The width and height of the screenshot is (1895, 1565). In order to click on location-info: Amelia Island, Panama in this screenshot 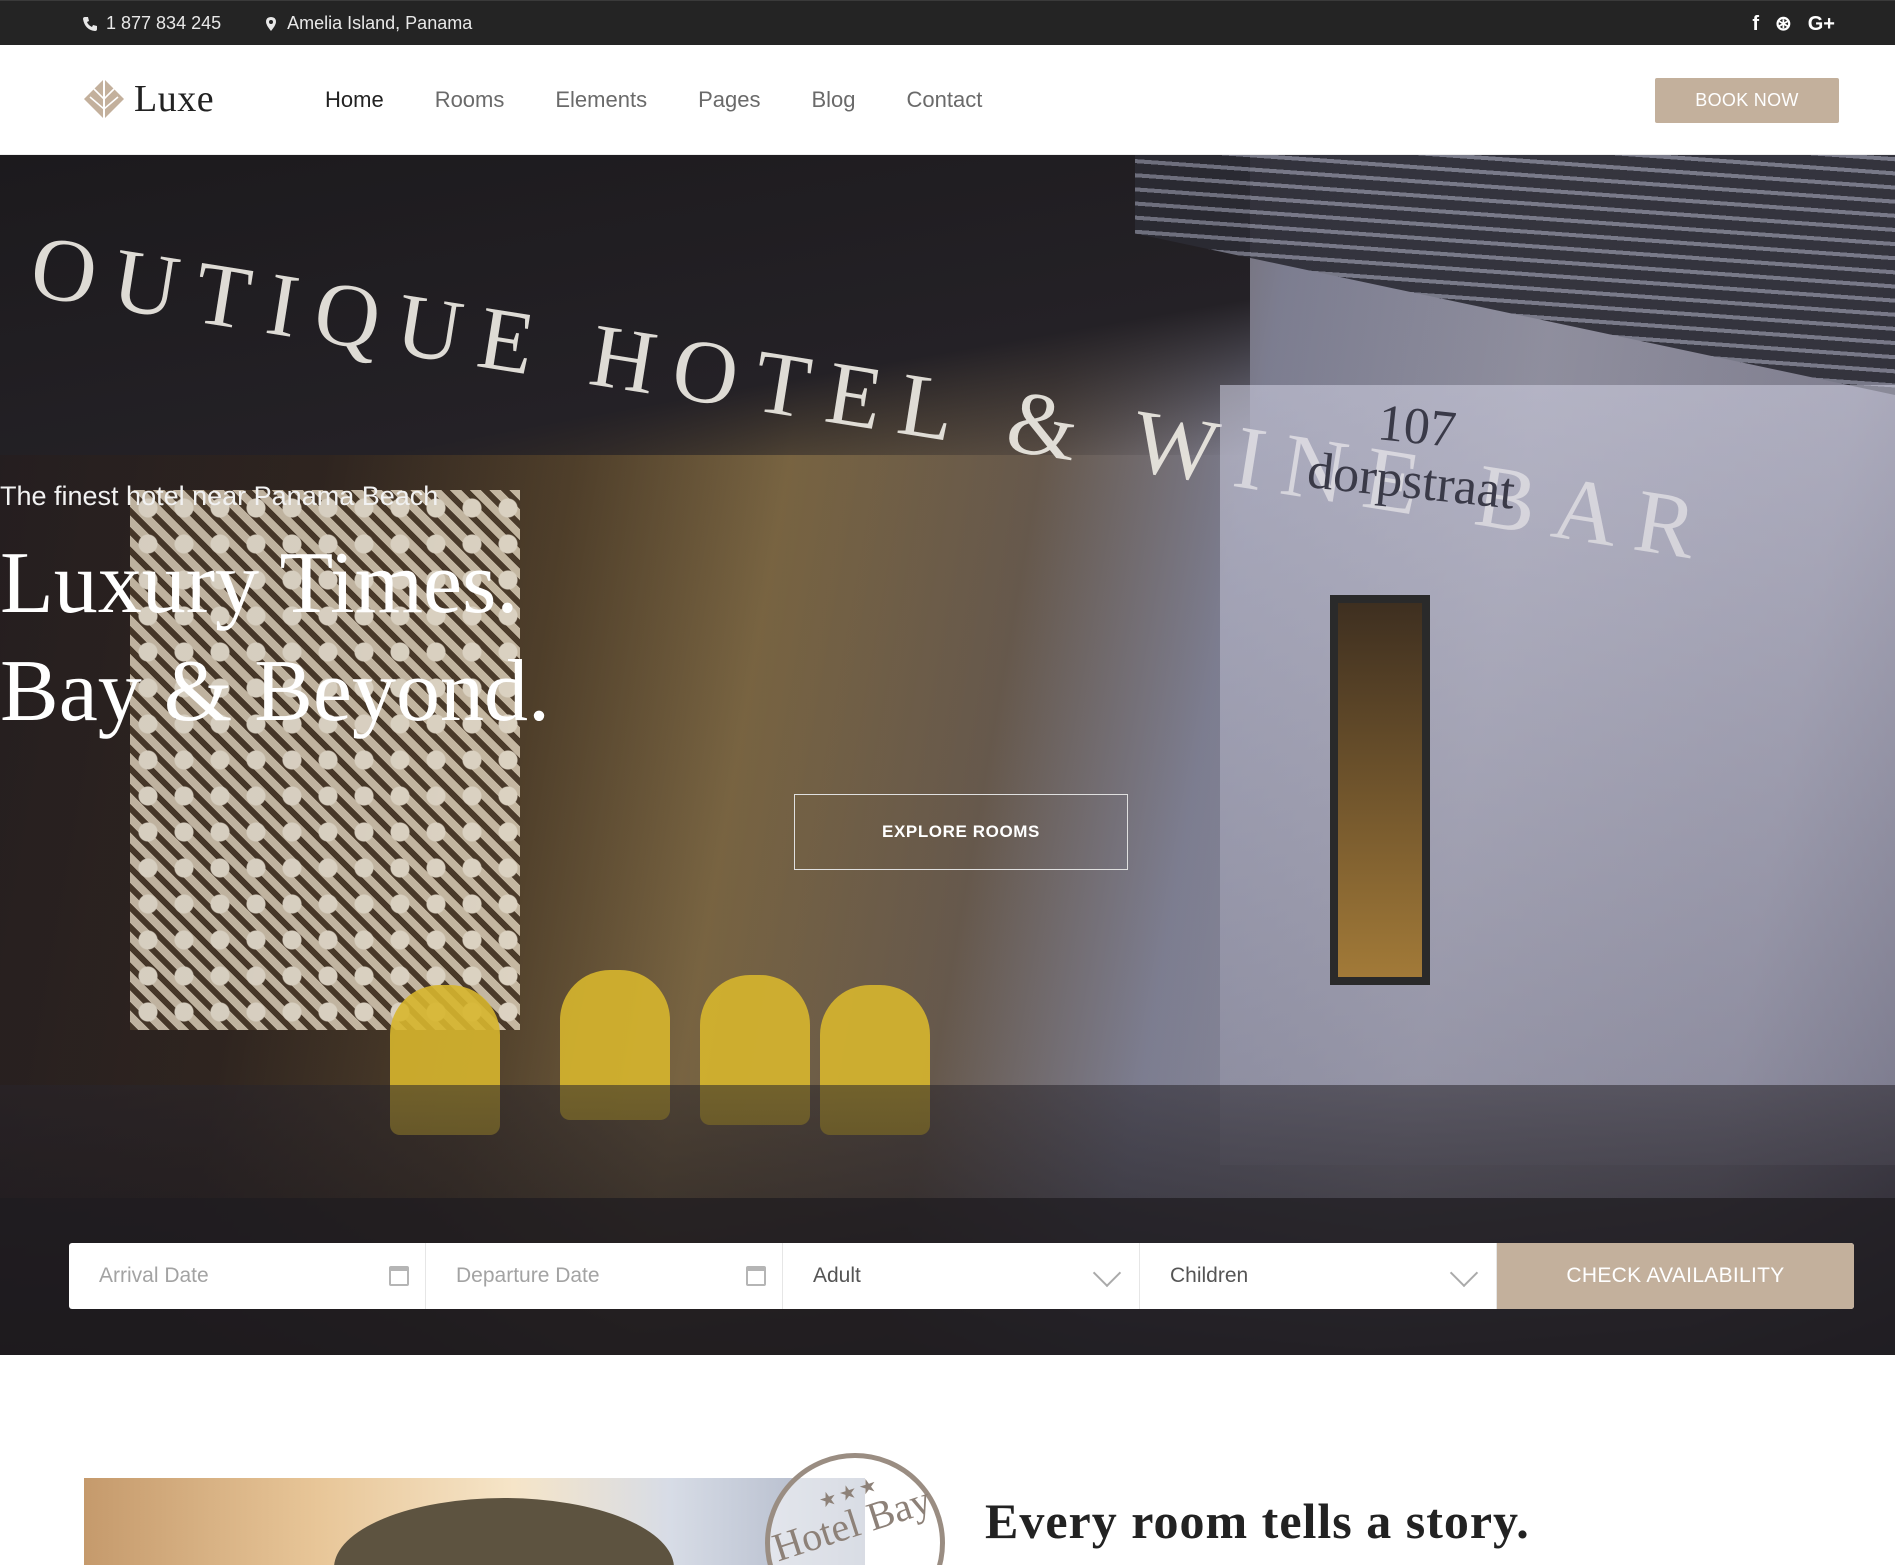, I will do `click(367, 23)`.